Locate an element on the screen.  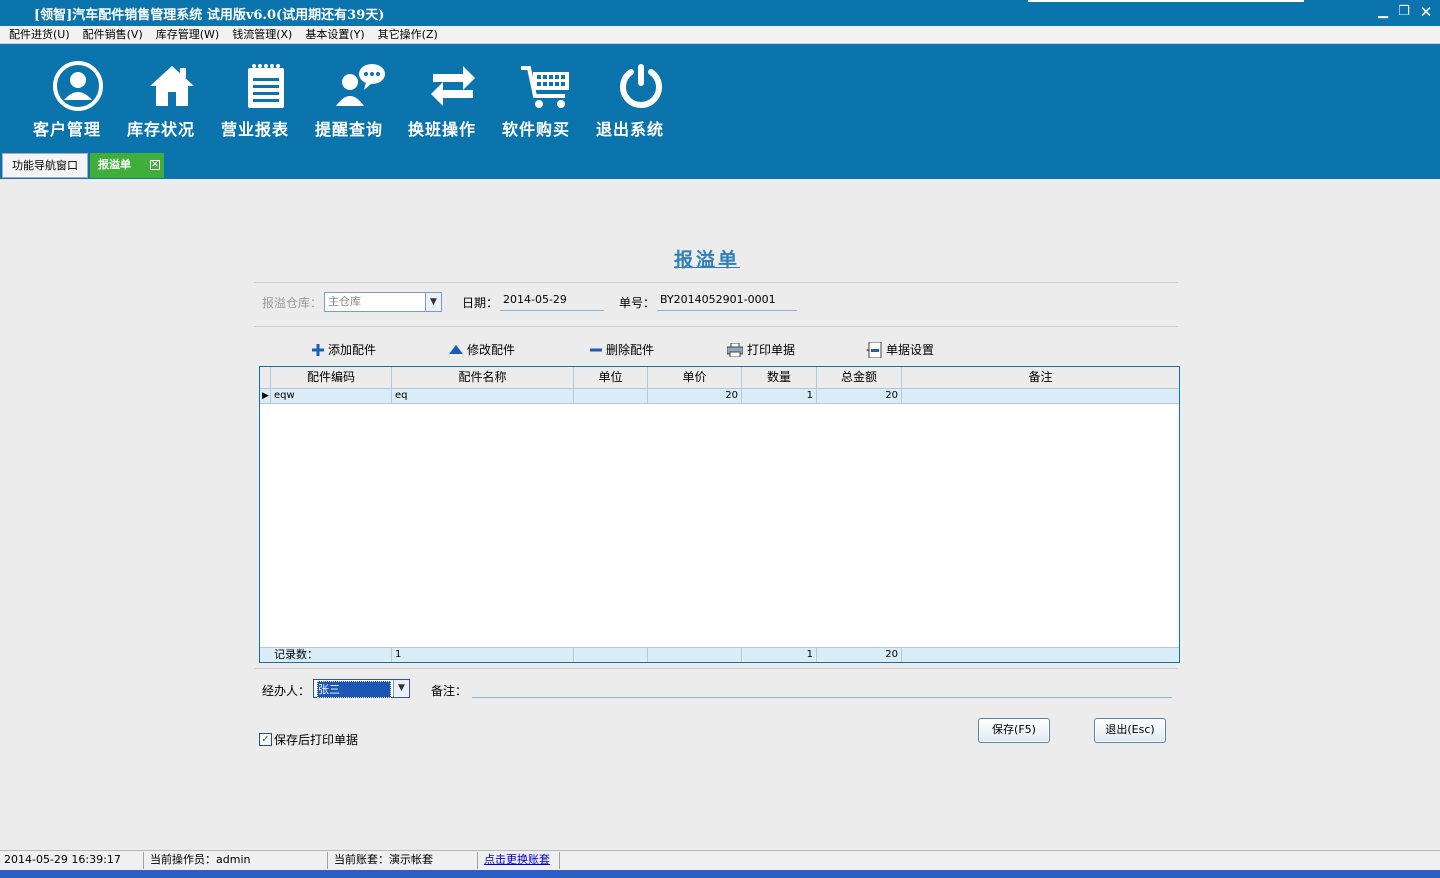
exit-button: 退出(Esc) is located at coordinates (1130, 730).